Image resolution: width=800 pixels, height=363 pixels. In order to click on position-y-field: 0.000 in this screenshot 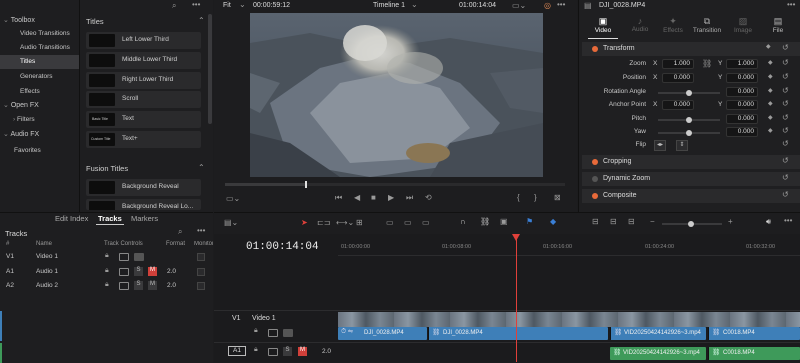, I will do `click(742, 78)`.